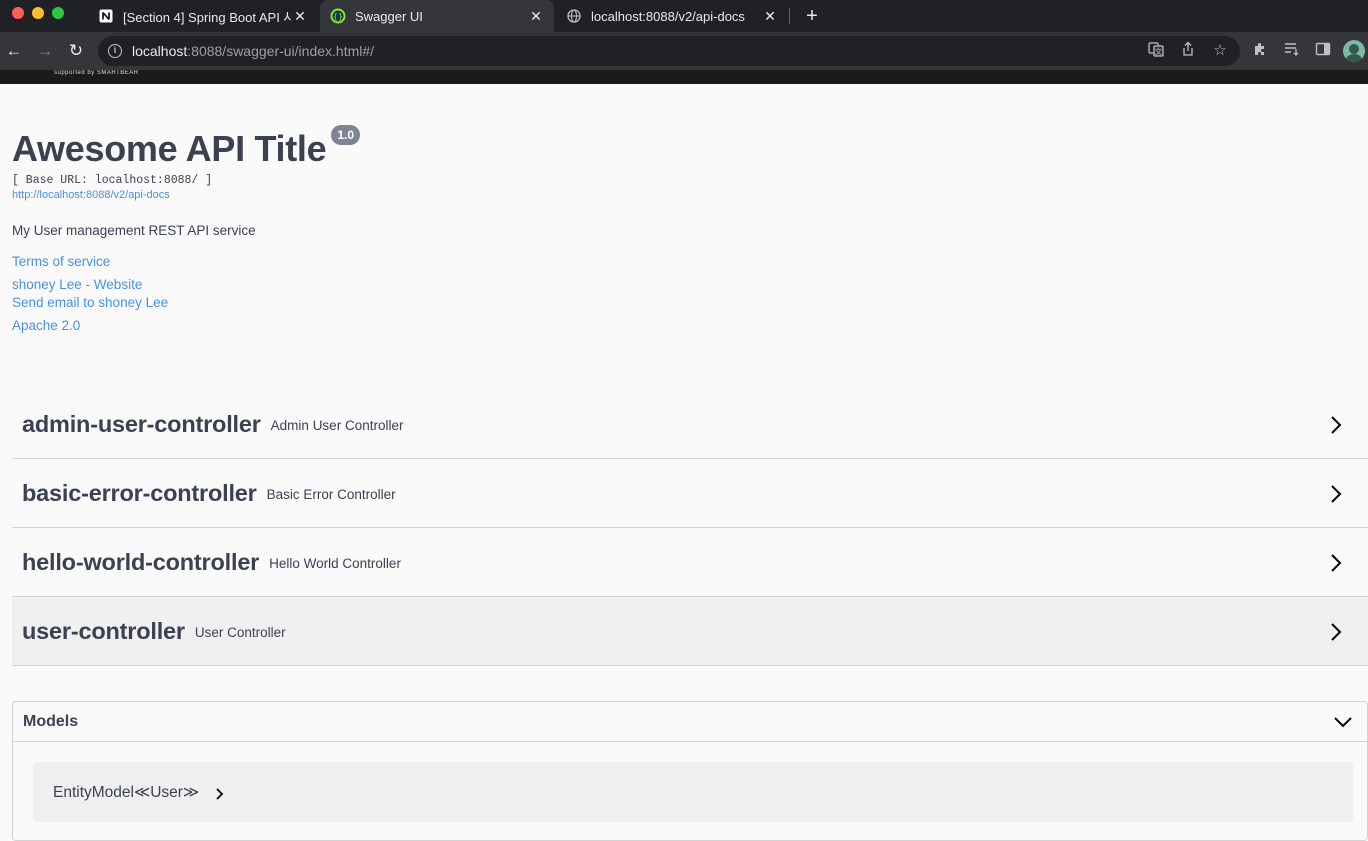 The height and width of the screenshot is (841, 1368). What do you see at coordinates (437, 16) in the screenshot?
I see `tab-swagger-ui: {} Swagger UI ✕` at bounding box center [437, 16].